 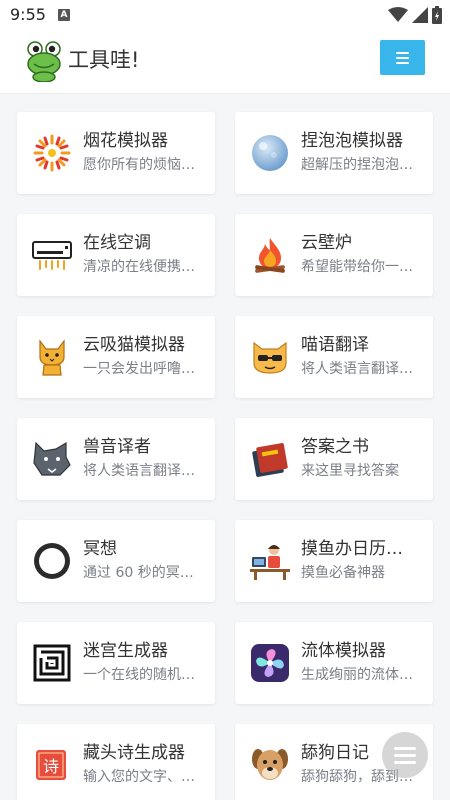 I want to click on tool-card-poem: 诗 藏头诗生成器 输入您的文字、生成藏头诗, so click(x=116, y=762).